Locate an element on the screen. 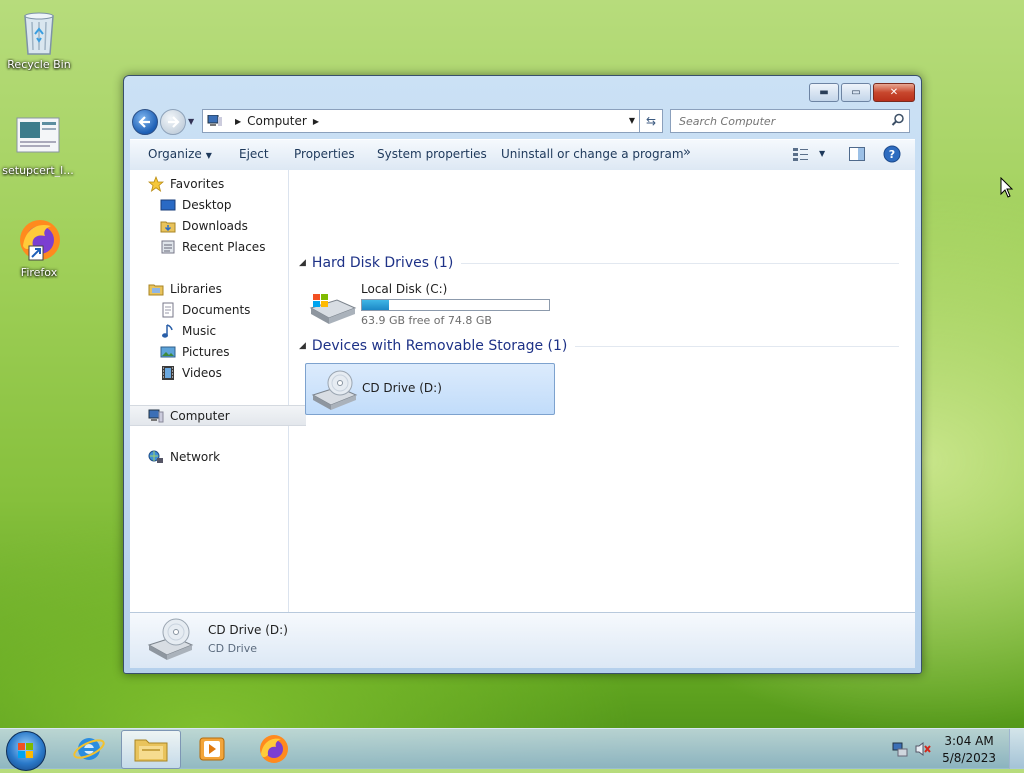 The height and width of the screenshot is (773, 1024). search-input is located at coordinates (779, 121).